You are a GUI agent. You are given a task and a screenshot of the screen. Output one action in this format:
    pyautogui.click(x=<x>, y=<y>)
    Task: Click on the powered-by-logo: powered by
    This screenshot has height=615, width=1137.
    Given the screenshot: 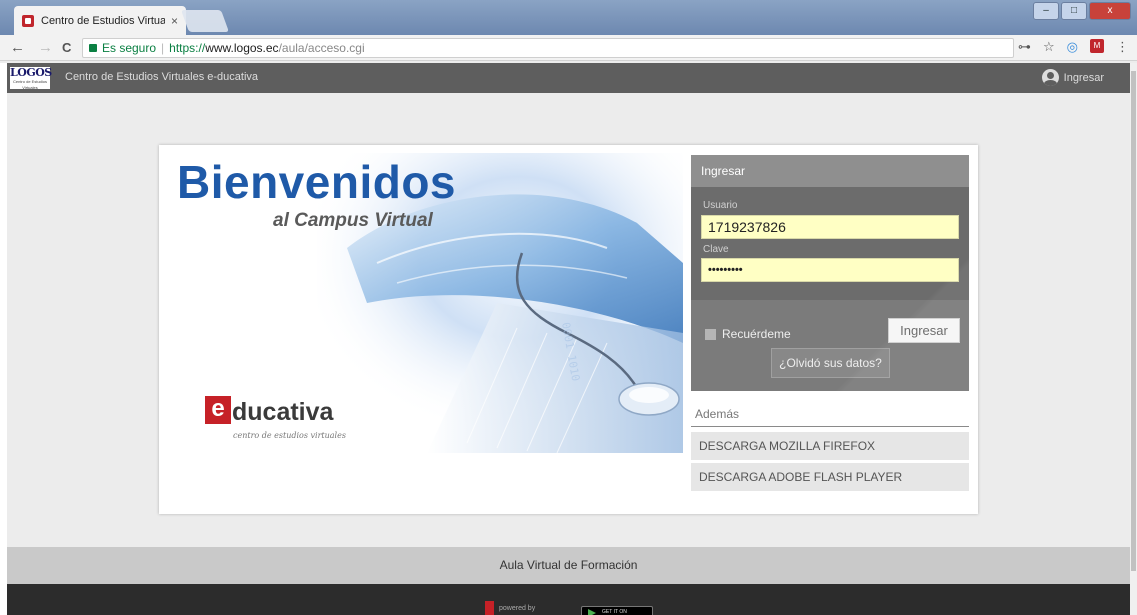 What is the action you would take?
    pyautogui.click(x=510, y=608)
    